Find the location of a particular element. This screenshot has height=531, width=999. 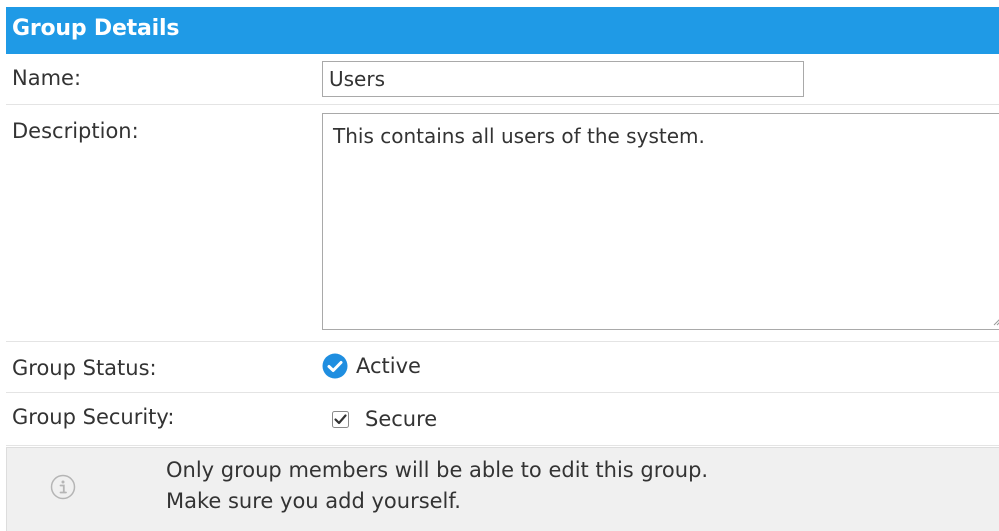

resize-grip-icon is located at coordinates (996, 322).